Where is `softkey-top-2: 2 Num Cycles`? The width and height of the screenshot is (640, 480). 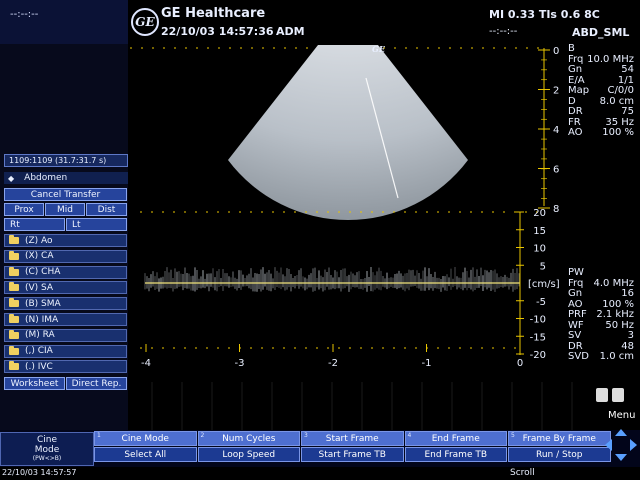
softkey-top-2: 2 Num Cycles is located at coordinates (248, 438).